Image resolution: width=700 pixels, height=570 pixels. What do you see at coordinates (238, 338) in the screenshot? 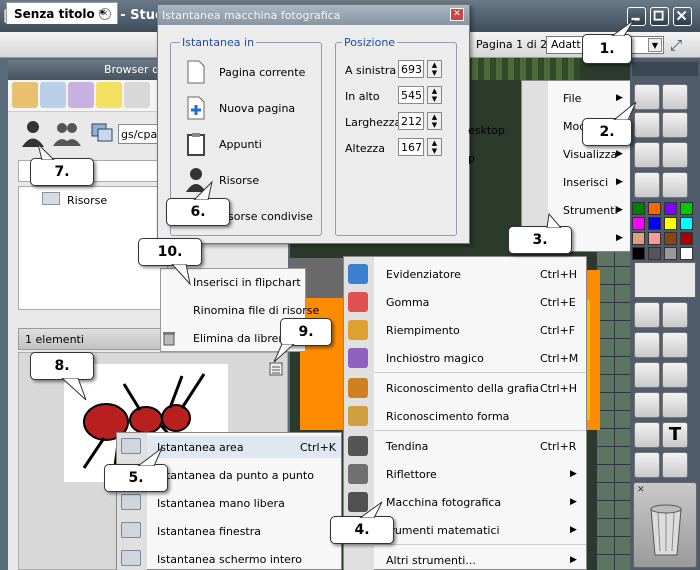
I see `menu-item-delete-resource: Elimina da librer` at bounding box center [238, 338].